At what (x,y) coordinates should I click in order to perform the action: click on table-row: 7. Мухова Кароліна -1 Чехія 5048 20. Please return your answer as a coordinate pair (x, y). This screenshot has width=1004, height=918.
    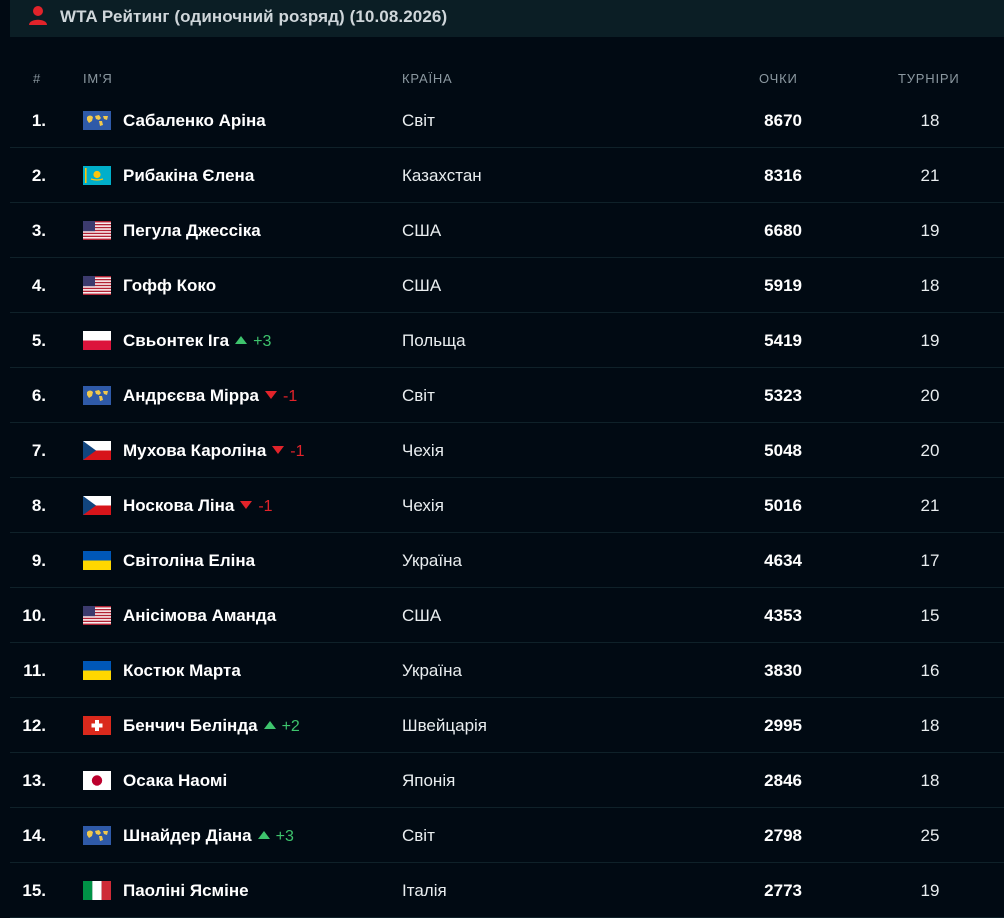
    Looking at the image, I should click on (507, 450).